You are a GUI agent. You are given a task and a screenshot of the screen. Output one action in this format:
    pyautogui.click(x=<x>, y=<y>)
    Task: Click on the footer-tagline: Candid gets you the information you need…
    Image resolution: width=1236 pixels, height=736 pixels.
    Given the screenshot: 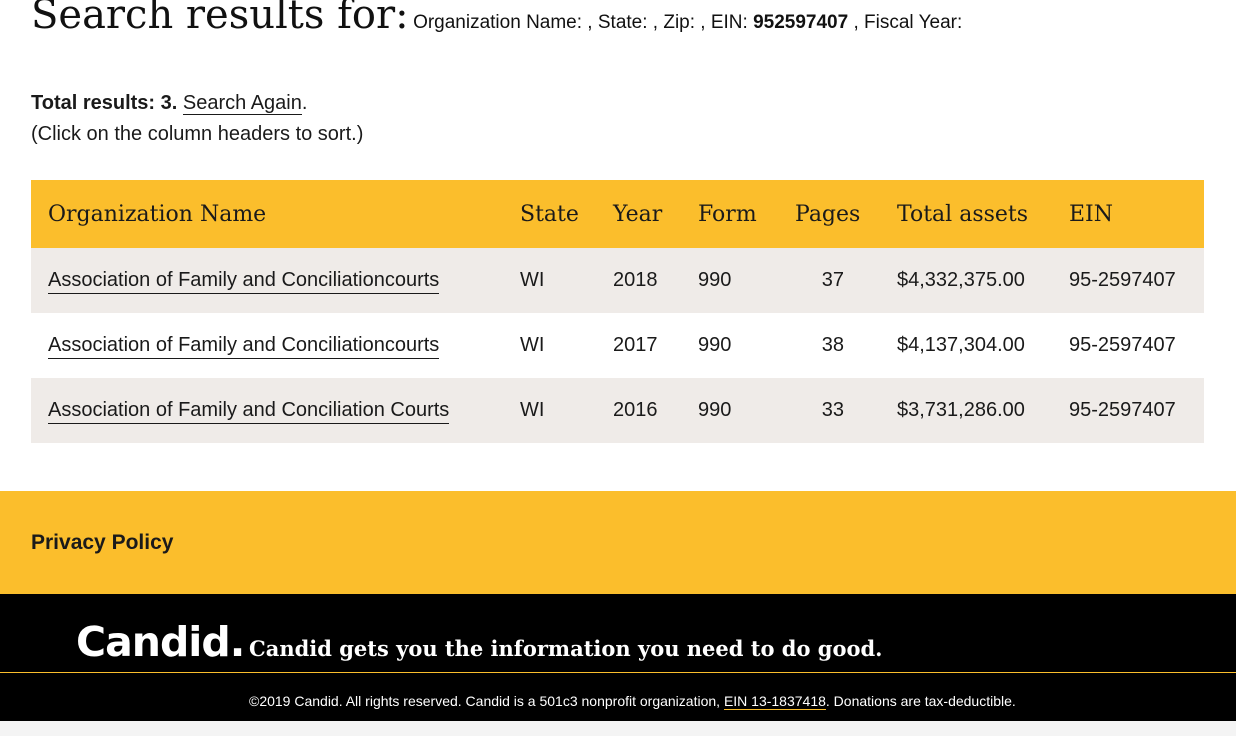 What is the action you would take?
    pyautogui.click(x=566, y=648)
    